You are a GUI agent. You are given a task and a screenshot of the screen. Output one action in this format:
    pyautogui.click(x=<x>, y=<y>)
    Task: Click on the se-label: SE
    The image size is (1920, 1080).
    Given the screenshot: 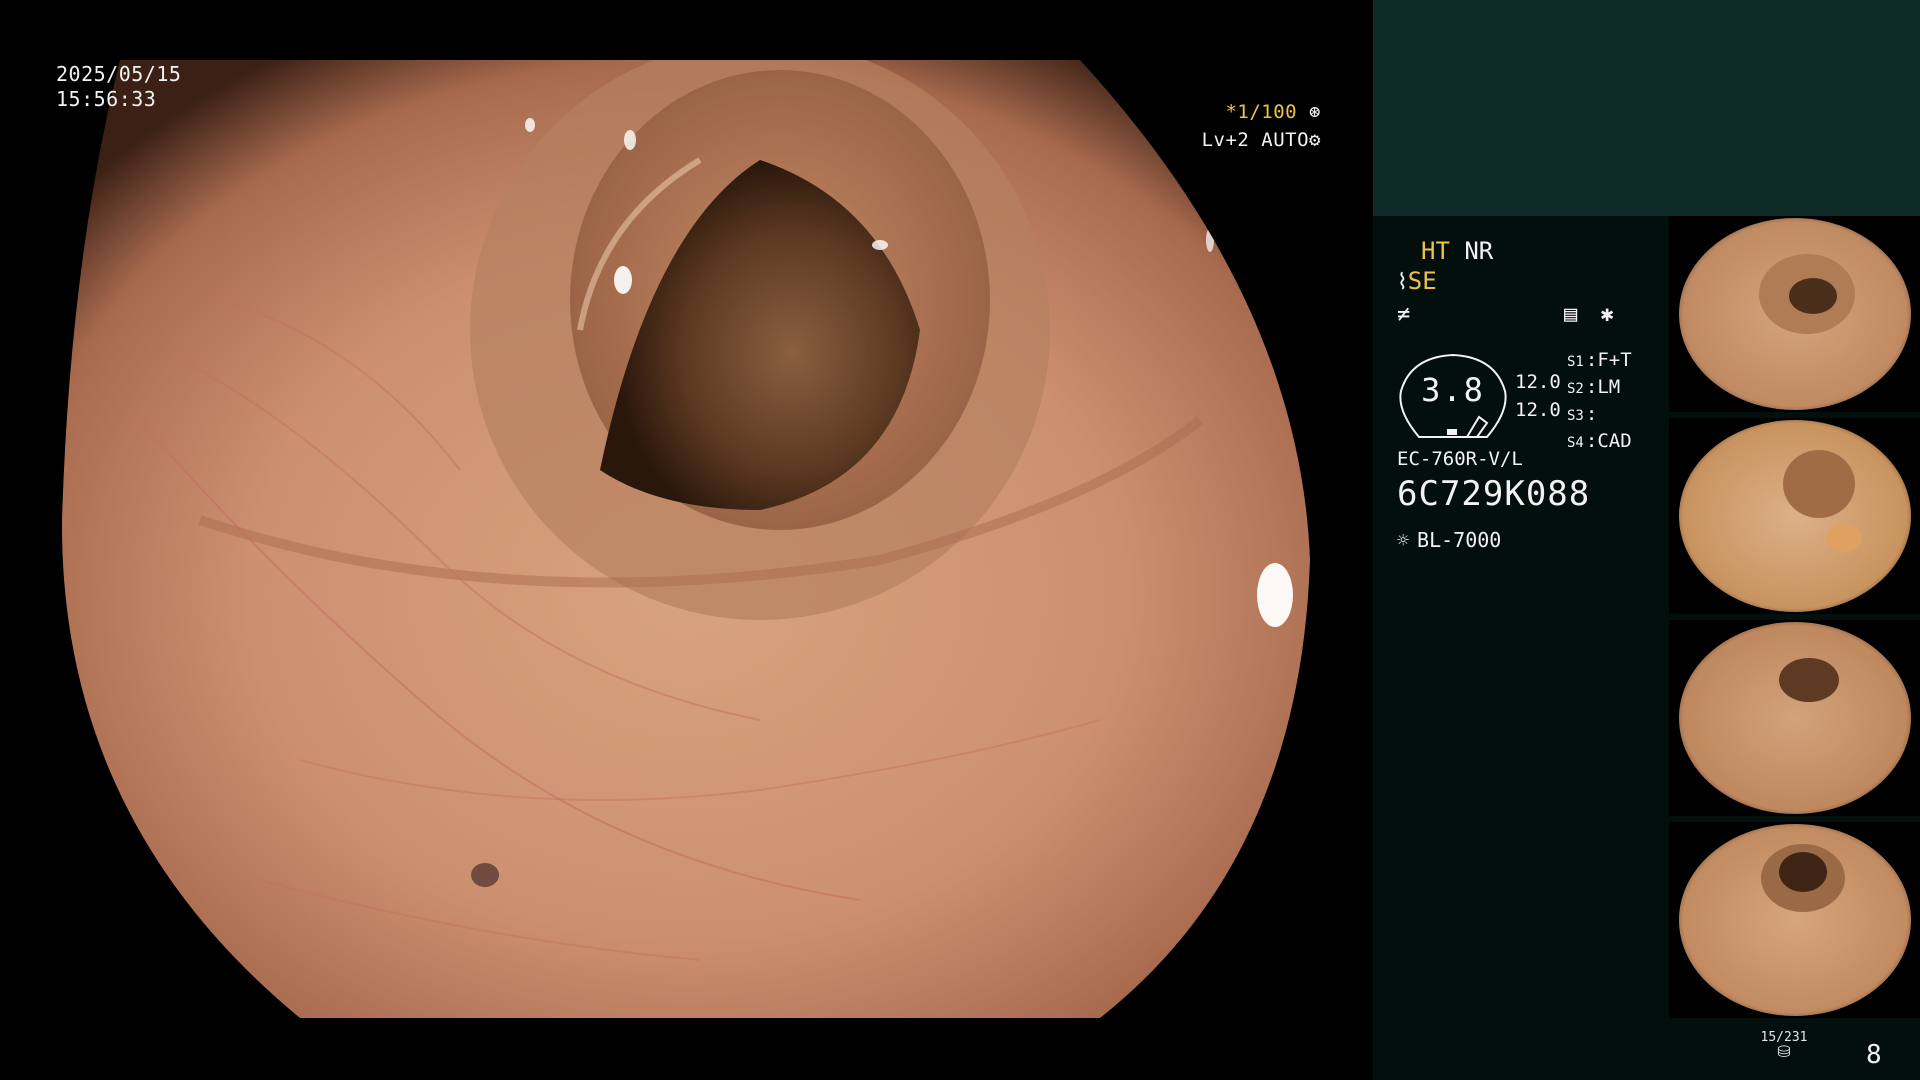 What is the action you would take?
    pyautogui.click(x=1422, y=281)
    